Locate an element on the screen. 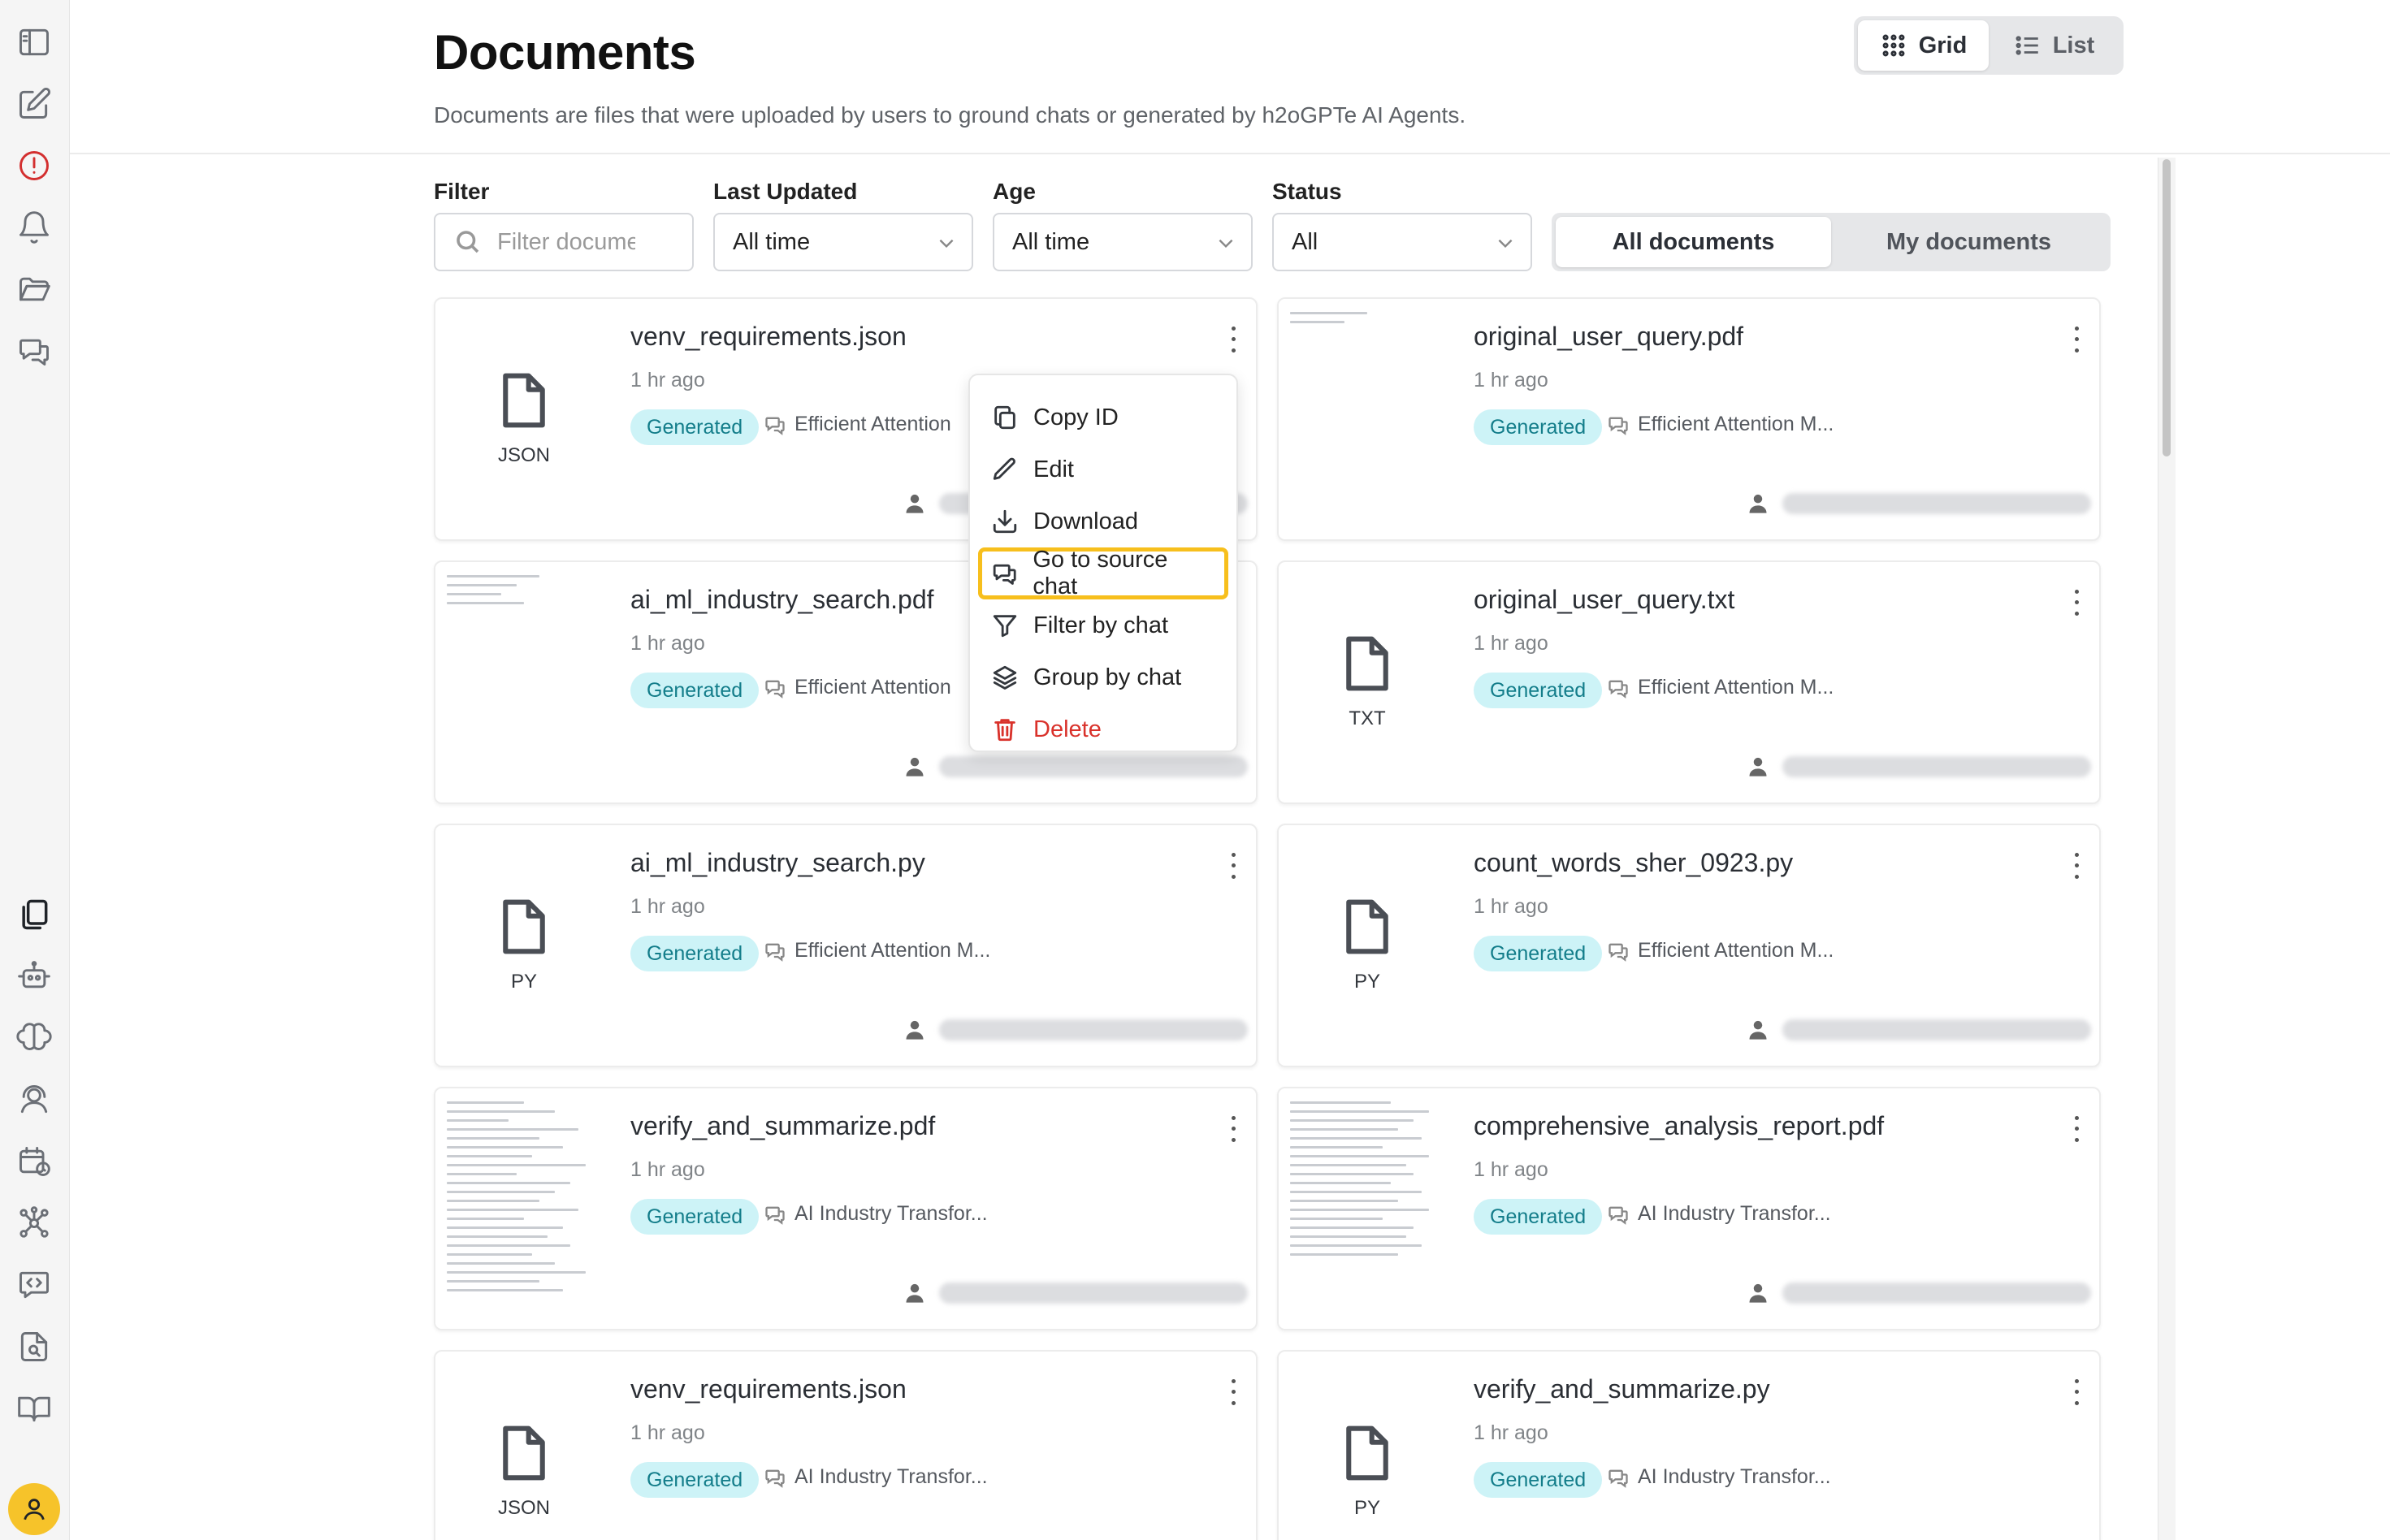 The image size is (2390, 1540). user-avatar is located at coordinates (34, 1509).